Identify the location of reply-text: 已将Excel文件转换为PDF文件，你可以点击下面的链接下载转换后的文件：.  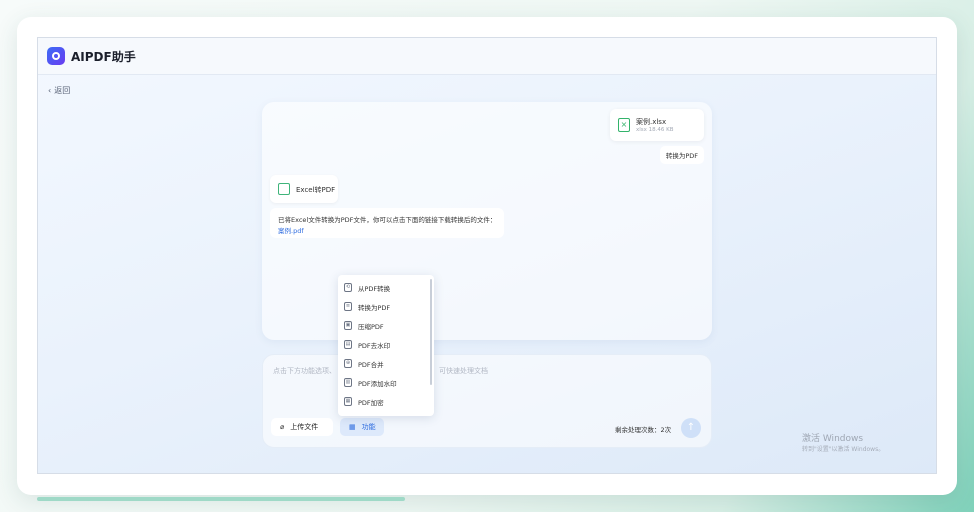
(387, 220).